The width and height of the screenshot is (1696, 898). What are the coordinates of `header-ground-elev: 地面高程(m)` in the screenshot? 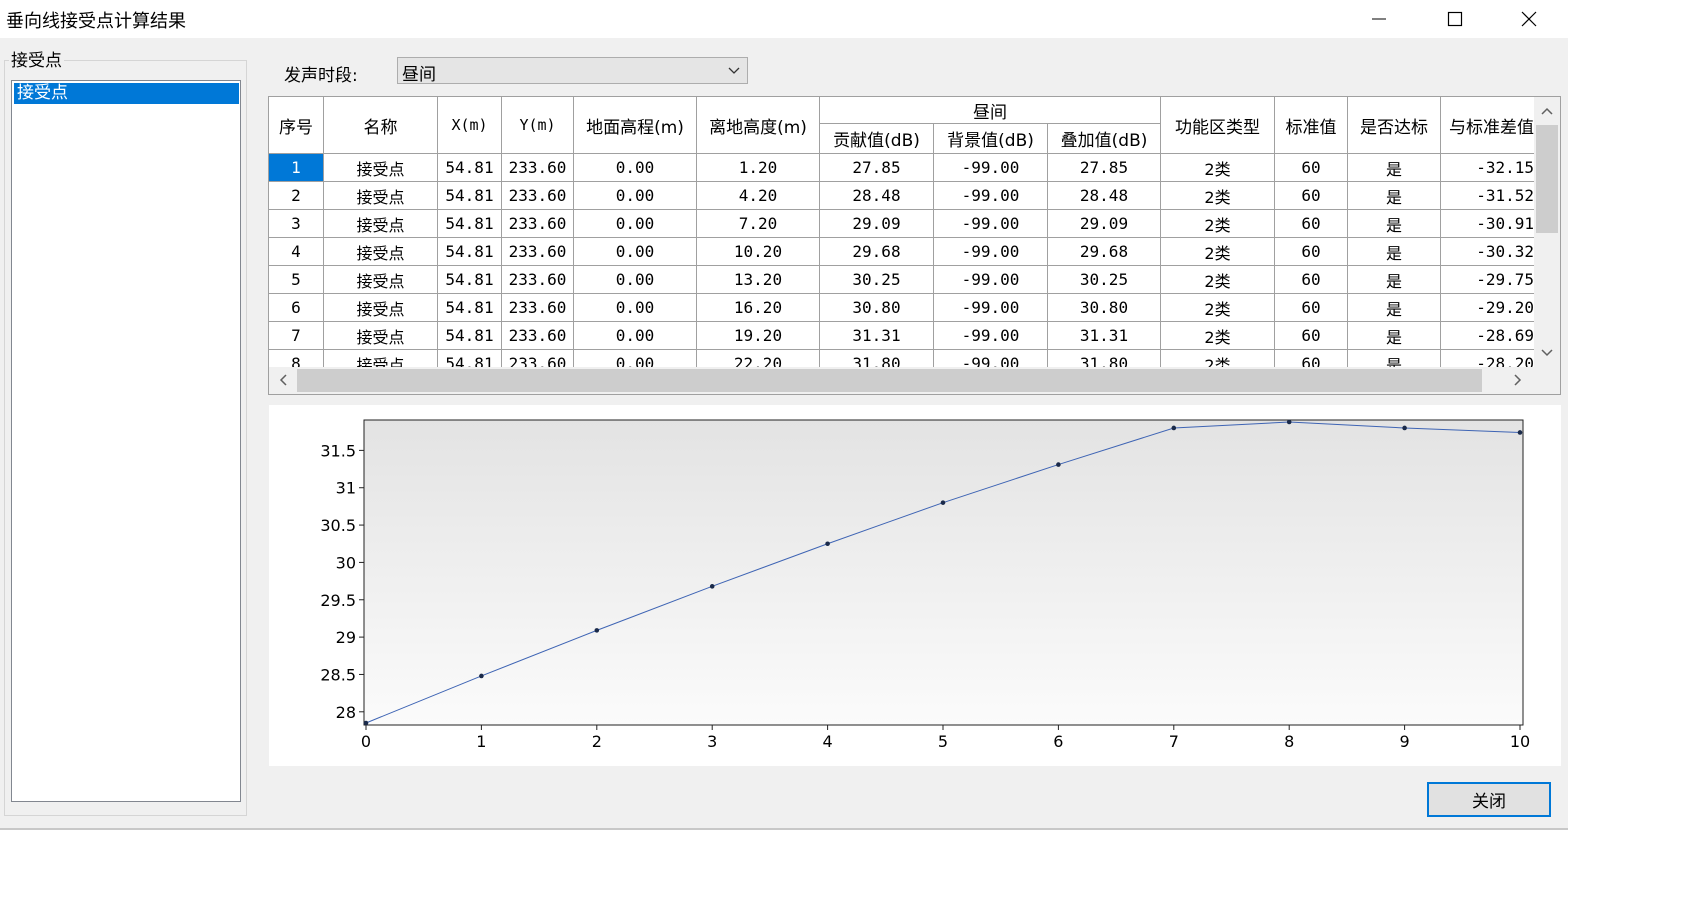 It's located at (635, 125).